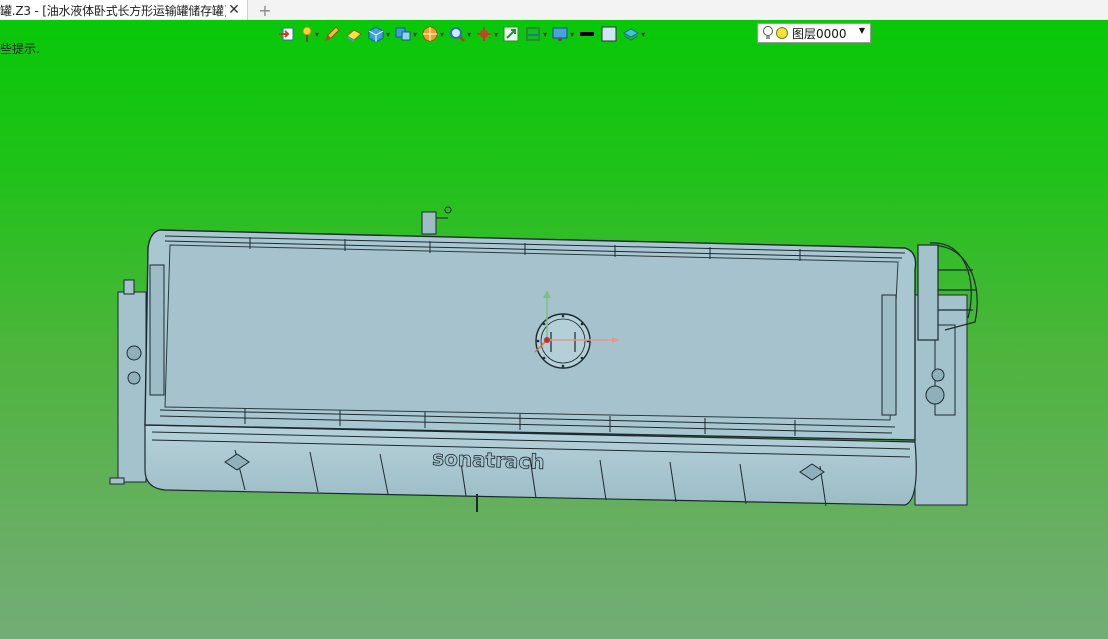 The width and height of the screenshot is (1108, 639). I want to click on left-end-frame, so click(128, 382).